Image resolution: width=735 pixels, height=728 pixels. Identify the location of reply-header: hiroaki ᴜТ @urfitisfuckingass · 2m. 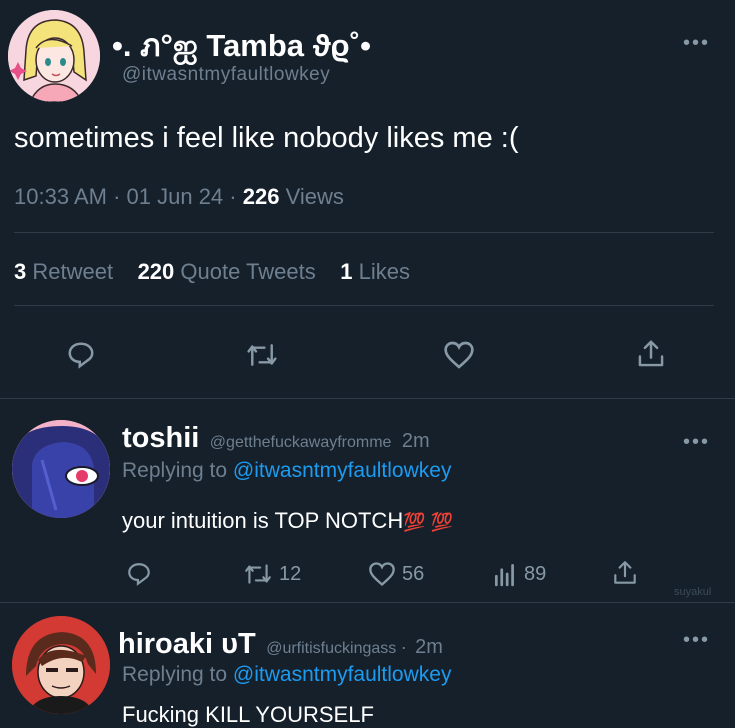
(280, 644).